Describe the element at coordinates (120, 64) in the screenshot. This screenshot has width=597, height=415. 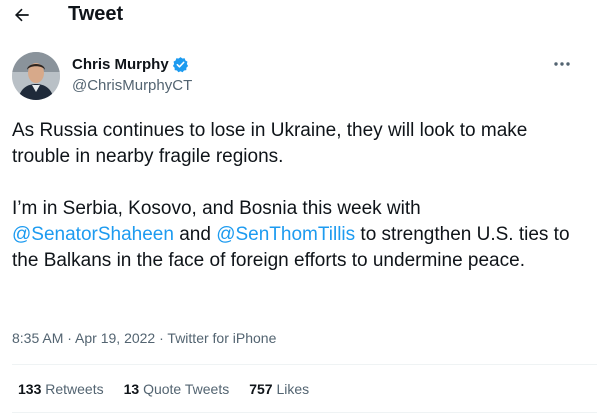
I see `author-name: Chris Murphy` at that location.